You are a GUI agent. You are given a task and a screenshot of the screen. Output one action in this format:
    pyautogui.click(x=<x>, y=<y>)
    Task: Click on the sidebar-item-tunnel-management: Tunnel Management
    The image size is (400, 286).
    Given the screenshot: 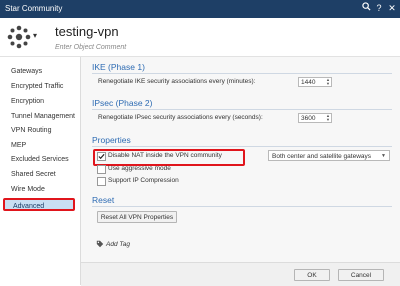 What is the action you would take?
    pyautogui.click(x=43, y=117)
    